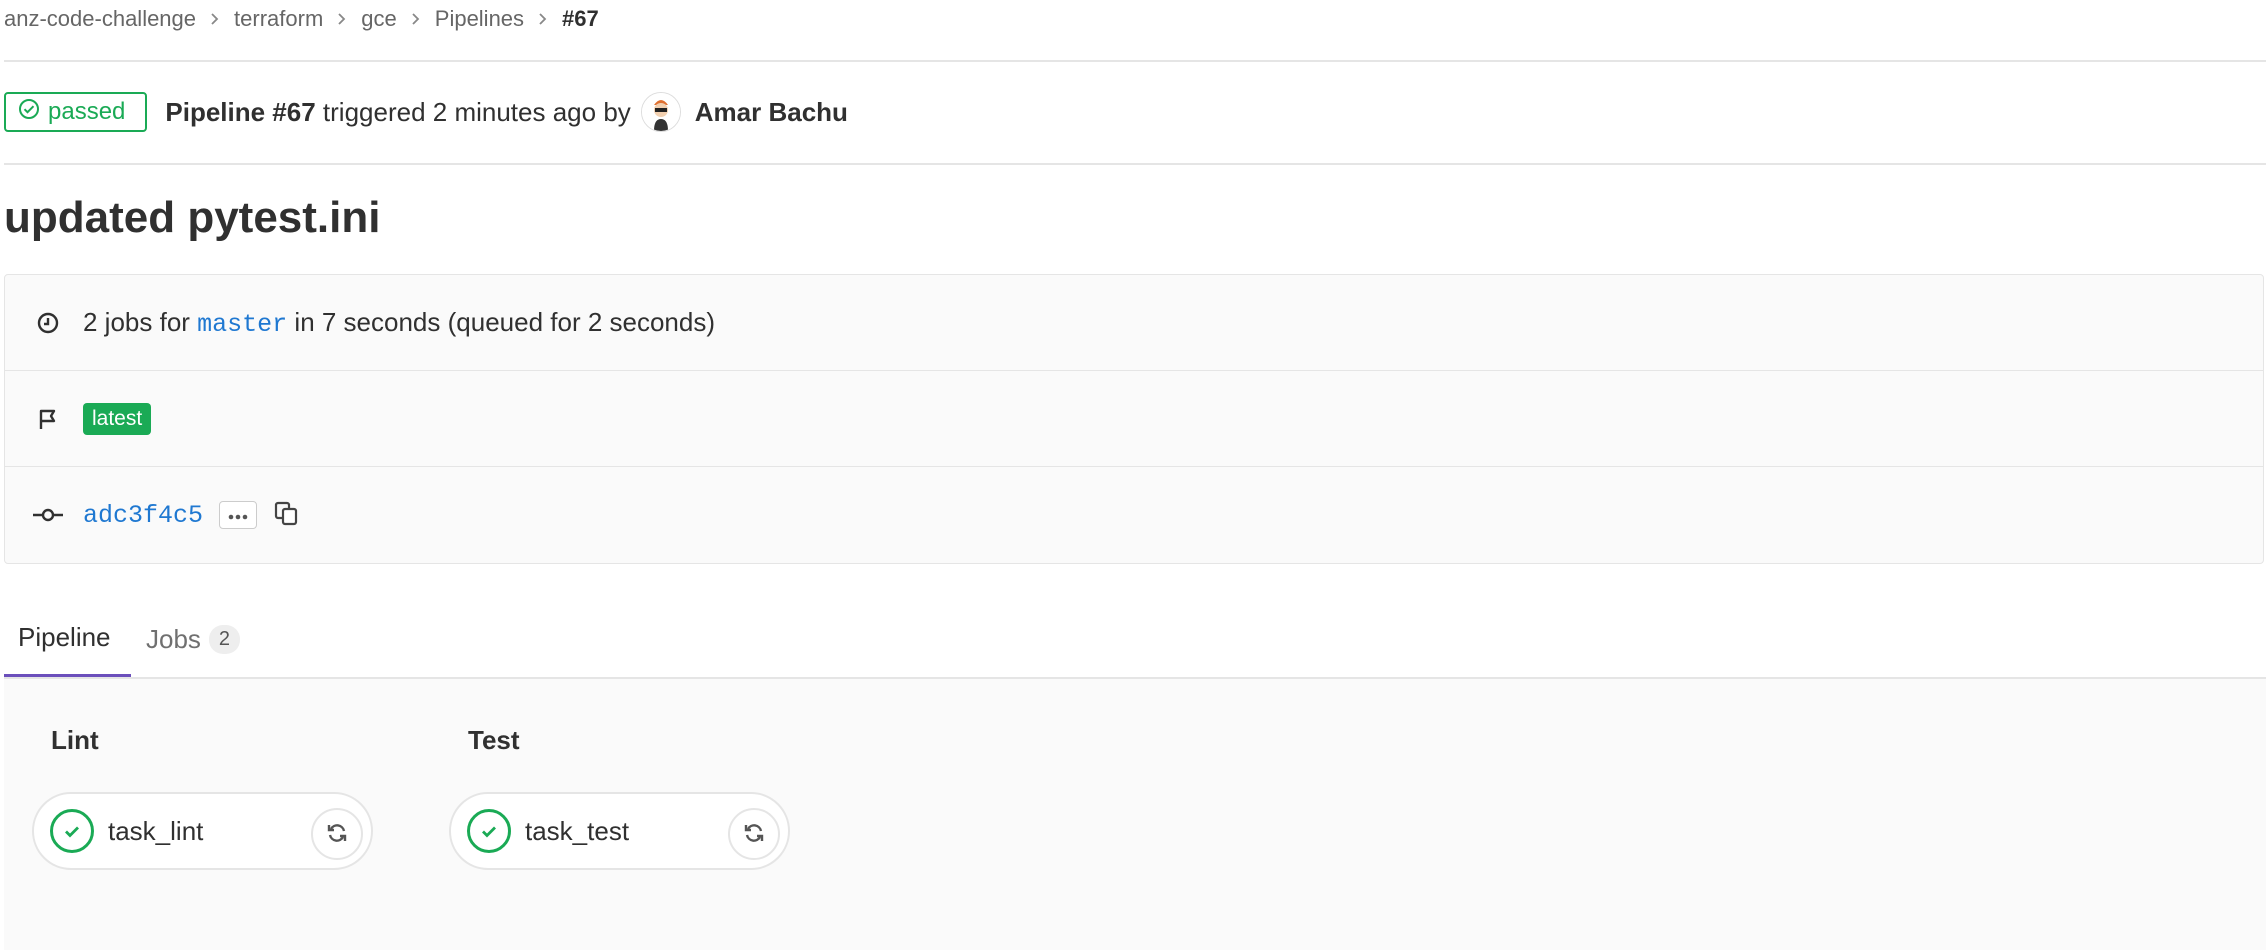 The height and width of the screenshot is (950, 2268). Describe the element at coordinates (33, 112) in the screenshot. I see `check-circle-icon` at that location.